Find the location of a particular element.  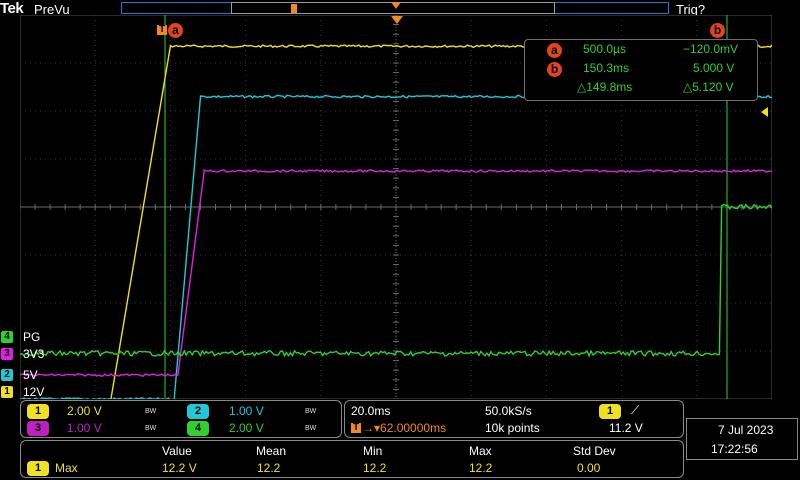

cursor-b-value: 5.000 V is located at coordinates (714, 68).